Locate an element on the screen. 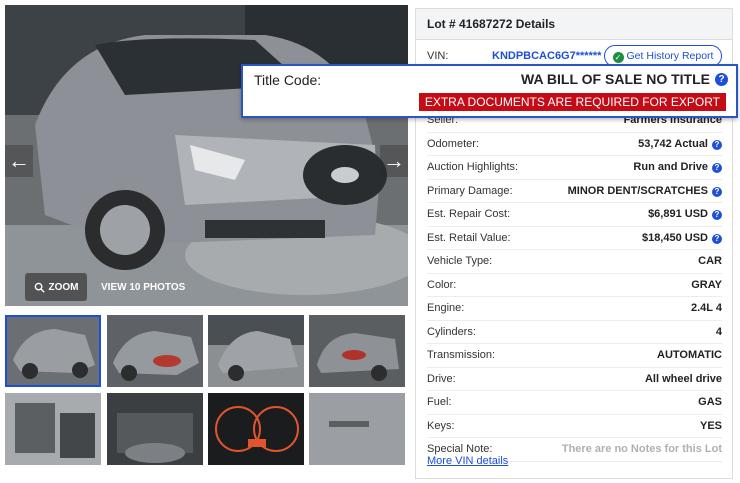 This screenshot has height=483, width=740. row-value: YES is located at coordinates (710, 425).